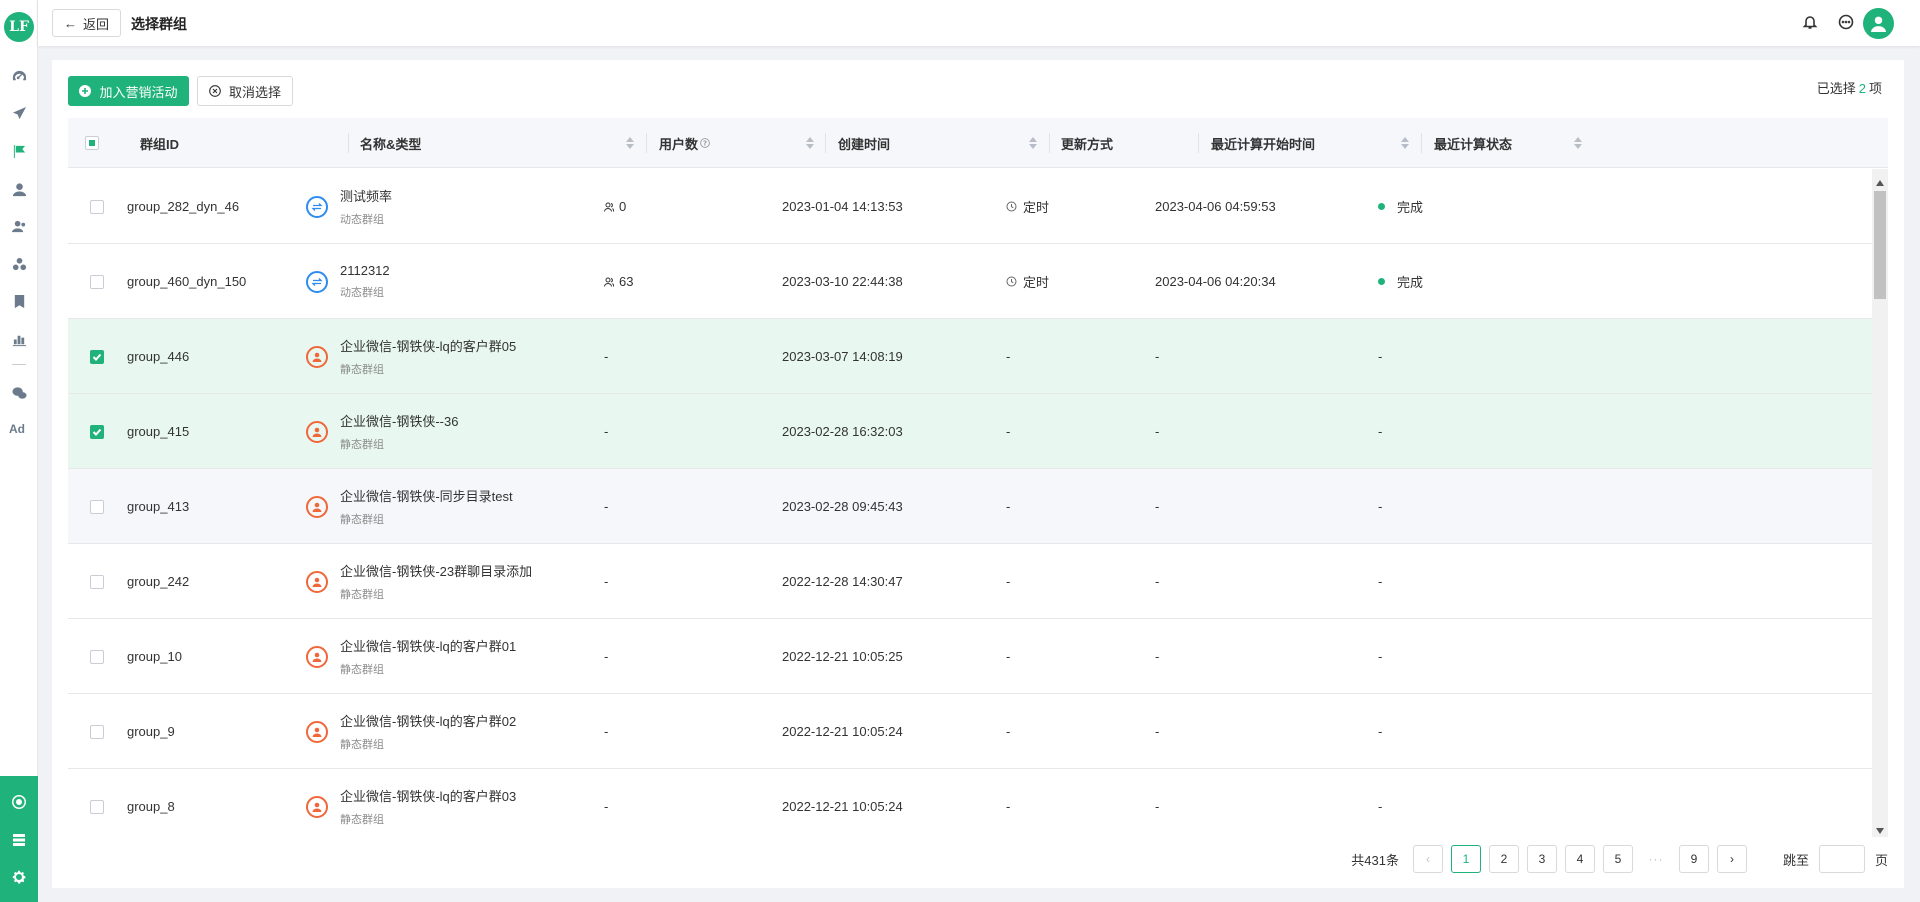 Image resolution: width=1920 pixels, height=902 pixels. Describe the element at coordinates (705, 143) in the screenshot. I see `help-icon: ?` at that location.